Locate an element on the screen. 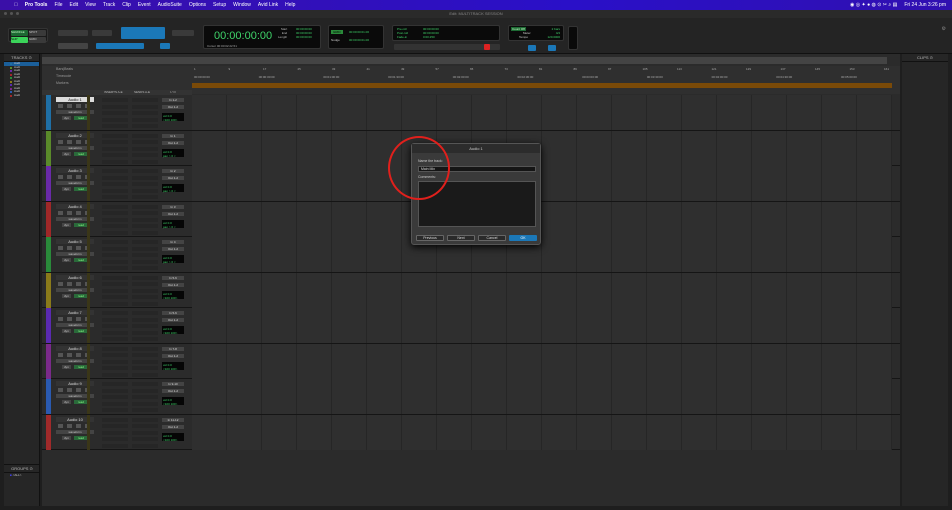 This screenshot has width=952, height=510. nudge-value: 00:00:00:01.00 is located at coordinates (359, 40).